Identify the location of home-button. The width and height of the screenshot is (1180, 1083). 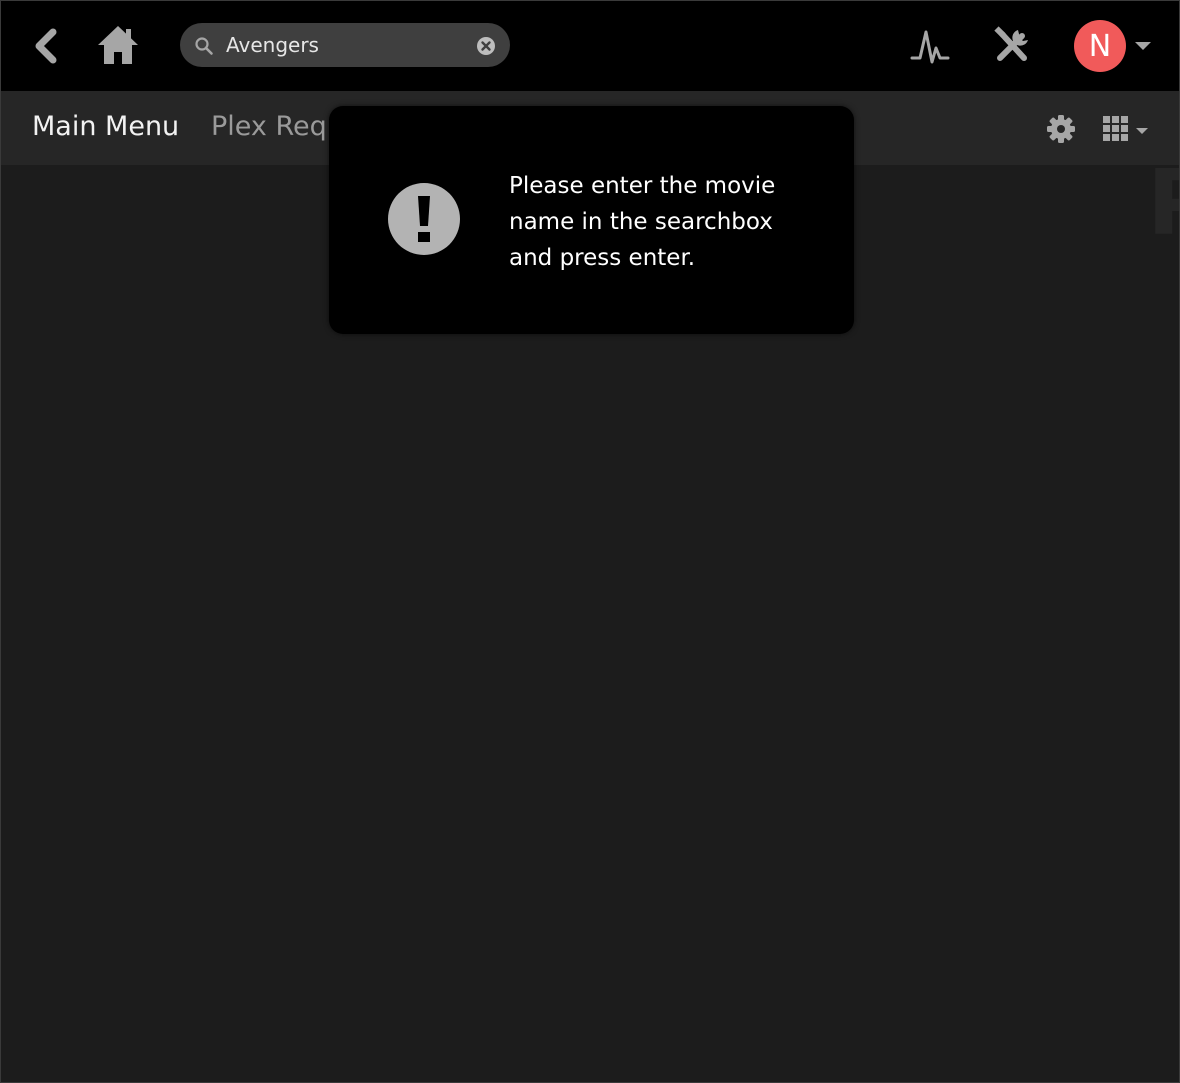
(118, 45).